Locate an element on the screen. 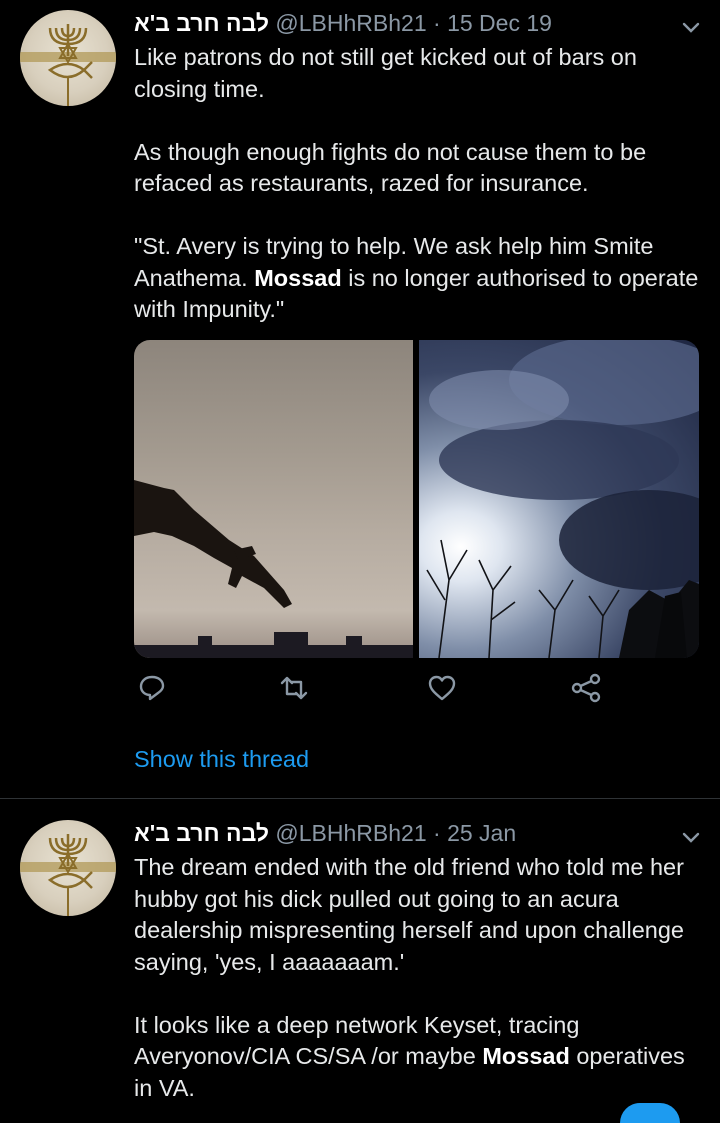 The image size is (720, 1123). tweet-date: 25 Jan is located at coordinates (481, 833).